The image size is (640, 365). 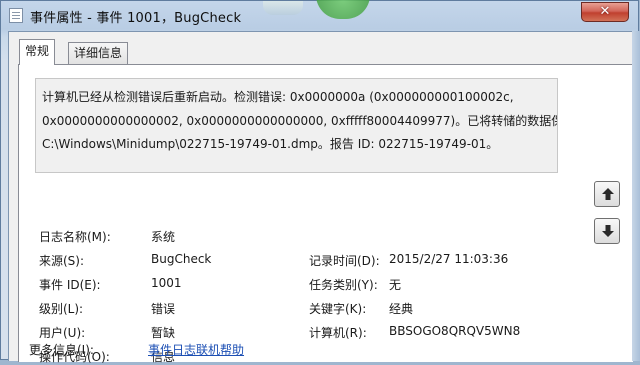 I want to click on logged-value: 2015/2/27 11:03:36, so click(x=449, y=259).